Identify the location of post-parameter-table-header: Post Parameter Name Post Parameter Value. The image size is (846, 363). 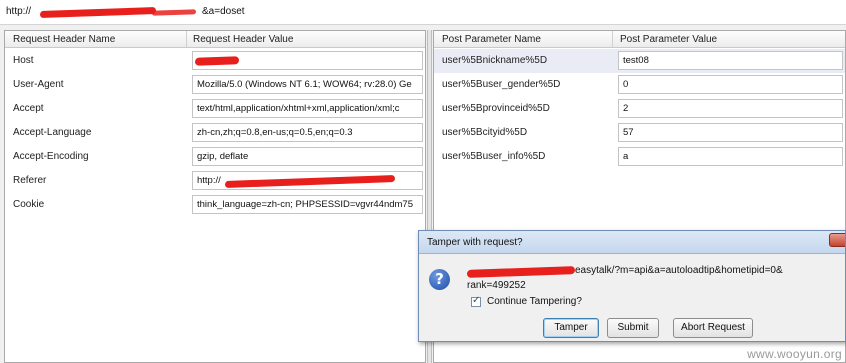
(639, 39).